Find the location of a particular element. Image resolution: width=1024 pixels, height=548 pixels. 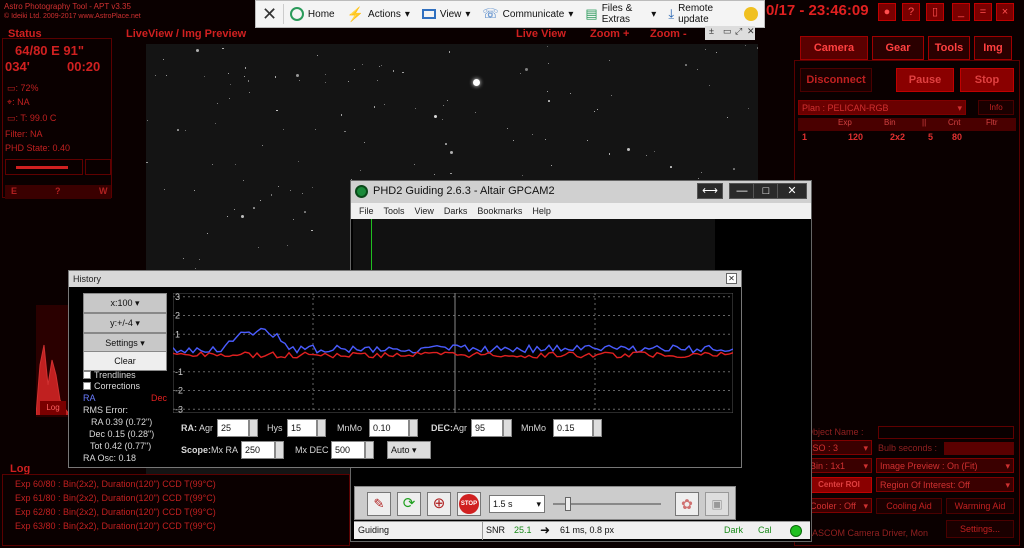

tab-img: Img is located at coordinates (993, 48).